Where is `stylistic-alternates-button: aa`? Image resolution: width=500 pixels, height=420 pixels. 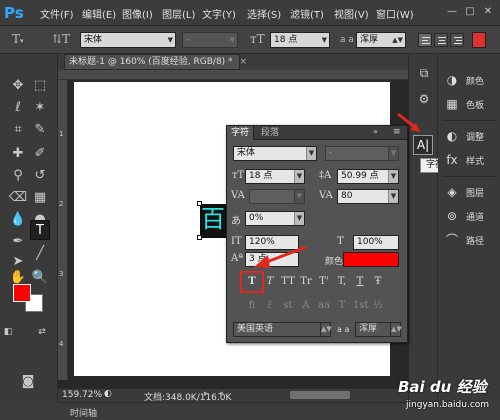
stylistic-alternates-button: aa is located at coordinates (324, 306).